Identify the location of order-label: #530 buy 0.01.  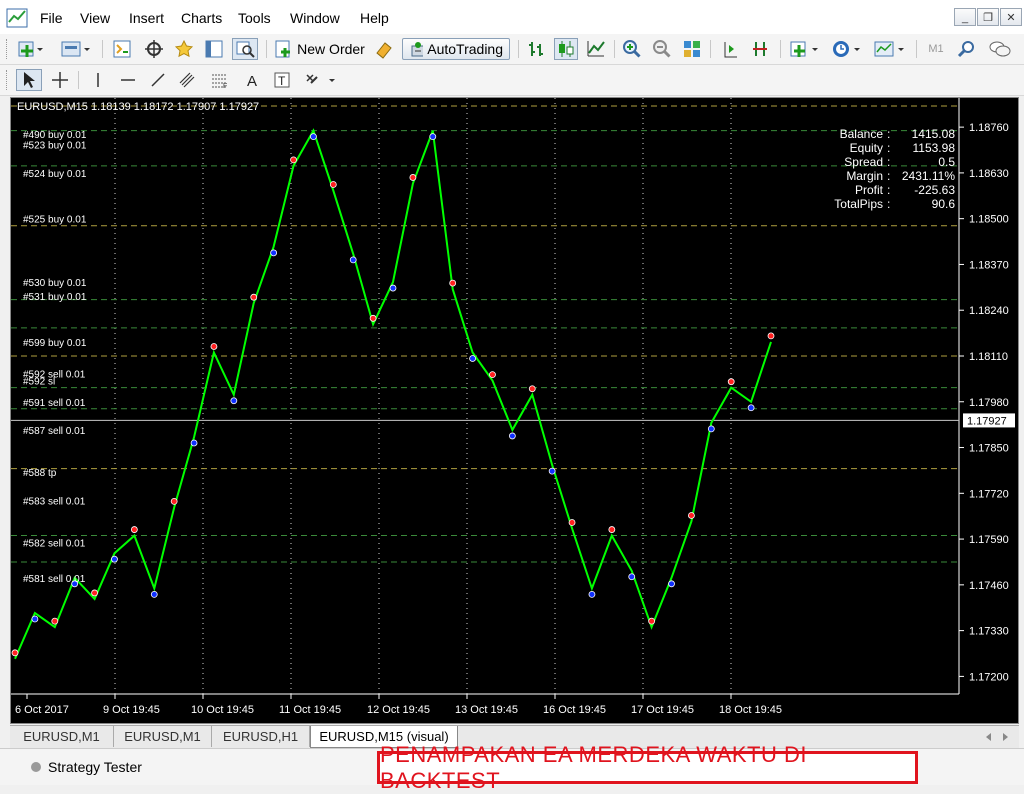
(55, 283).